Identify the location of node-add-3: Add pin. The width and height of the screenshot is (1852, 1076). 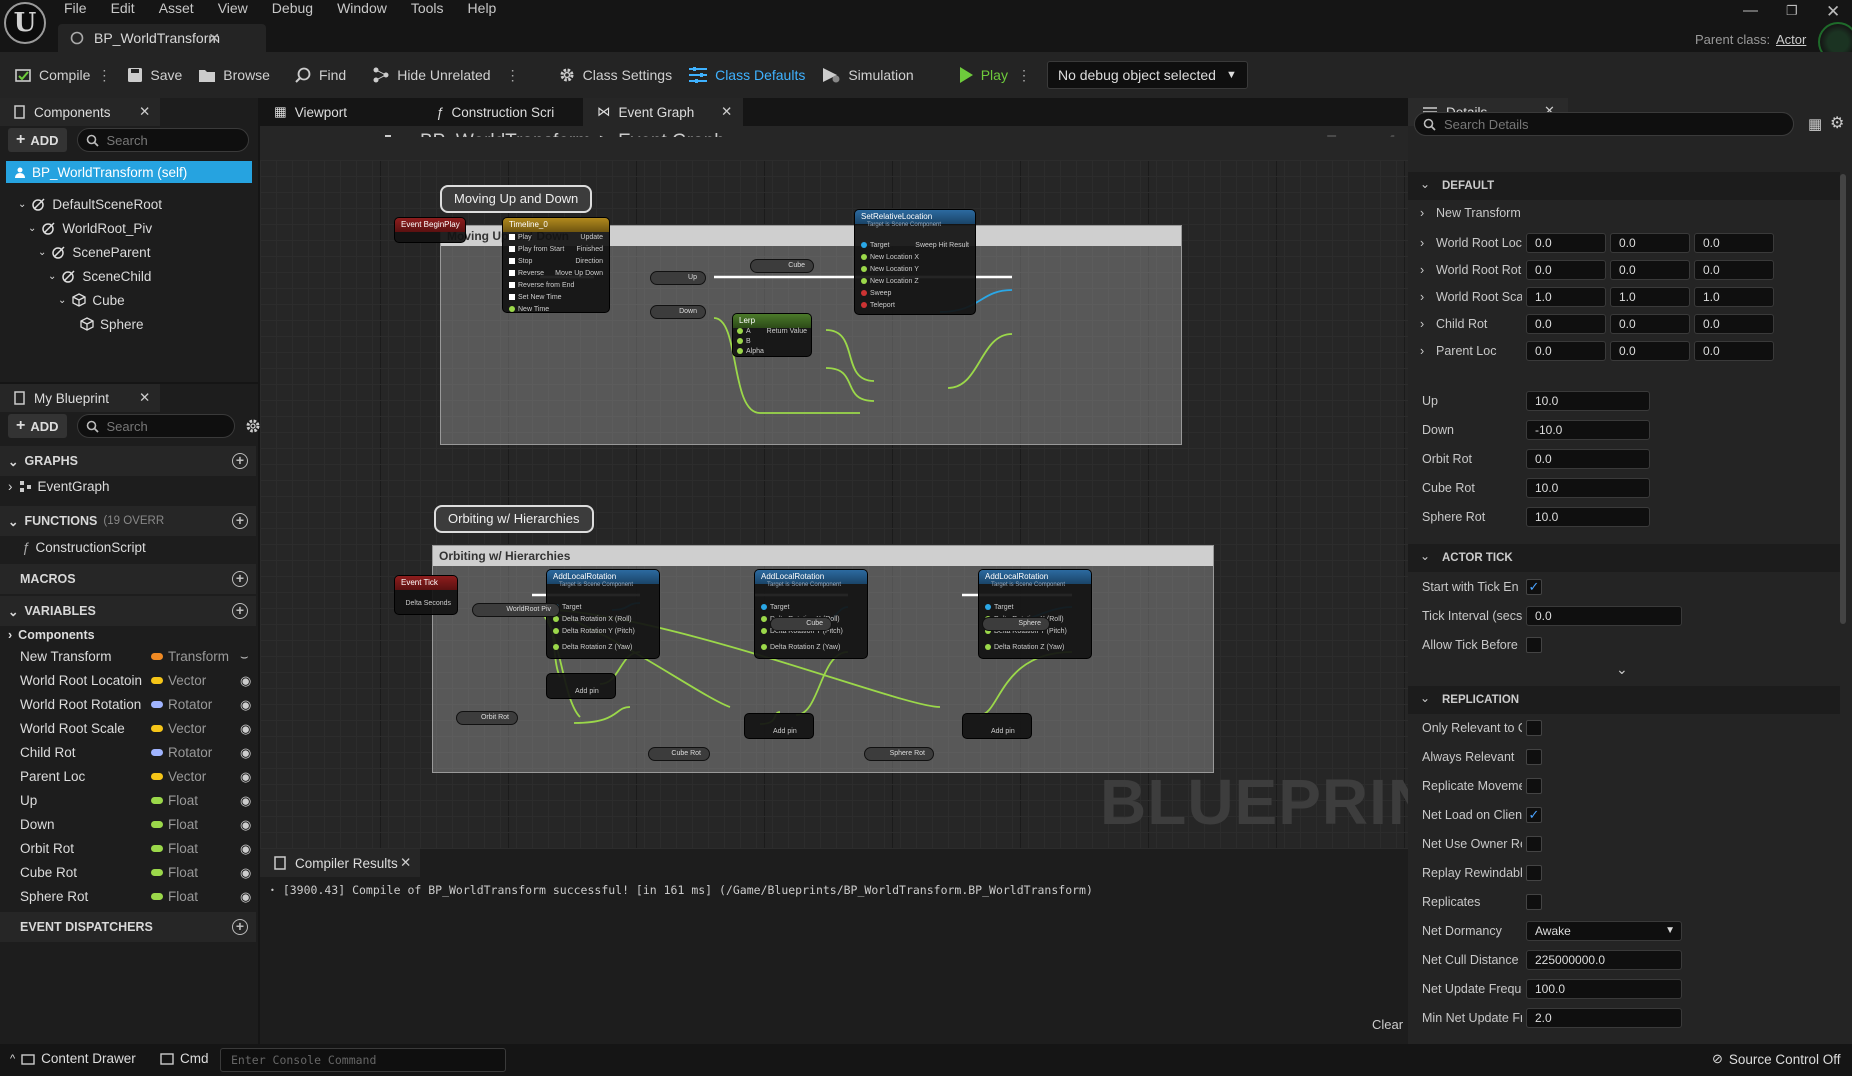
(997, 726).